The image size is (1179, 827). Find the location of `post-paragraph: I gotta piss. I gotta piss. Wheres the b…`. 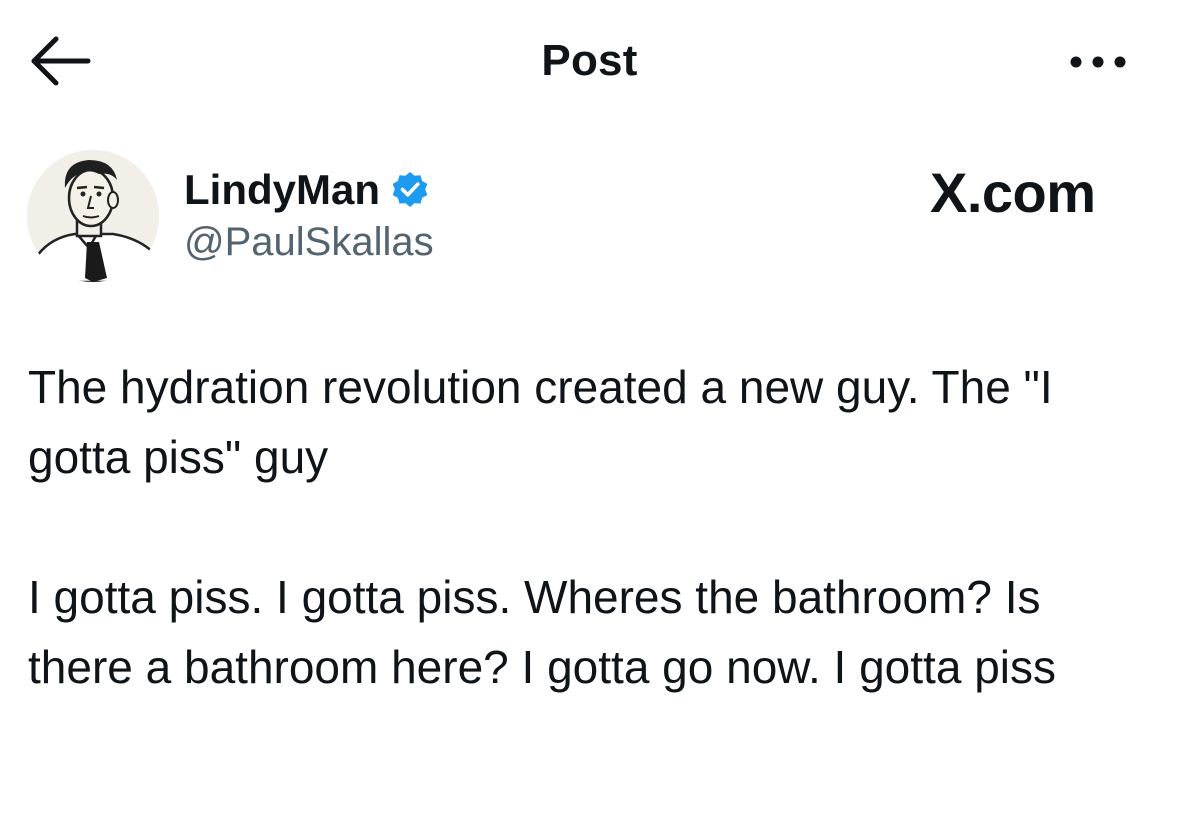

post-paragraph: I gotta piss. I gotta piss. Wheres the b… is located at coordinates (542, 632).